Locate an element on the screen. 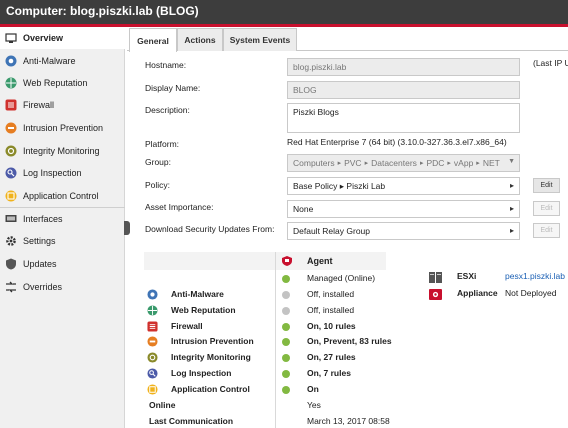 This screenshot has width=568, height=428. sidebar-item-integrity-monitoring: Integrity Monitoring is located at coordinates (62, 151).